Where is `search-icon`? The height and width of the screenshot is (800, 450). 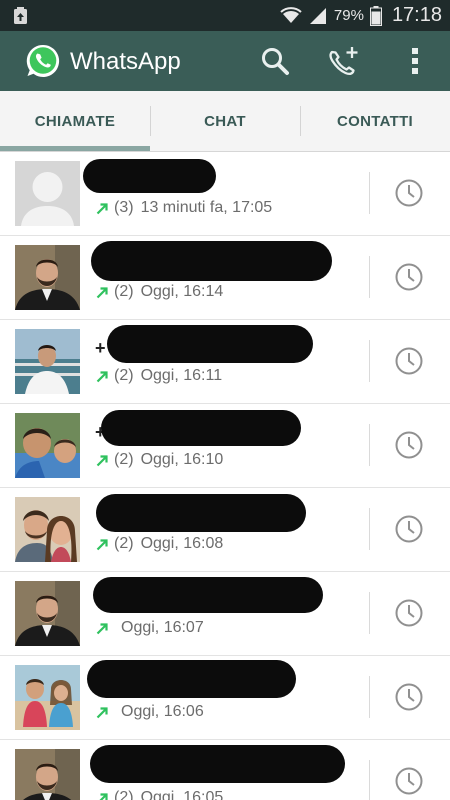 search-icon is located at coordinates (275, 61).